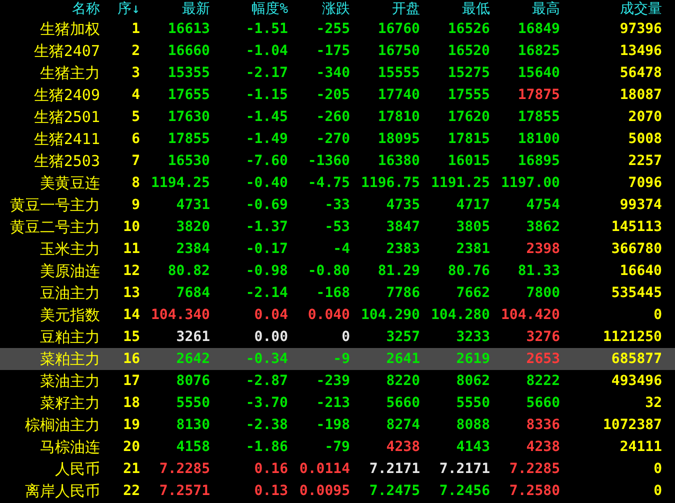  I want to click on table-cell-text: -198, so click(332, 425).